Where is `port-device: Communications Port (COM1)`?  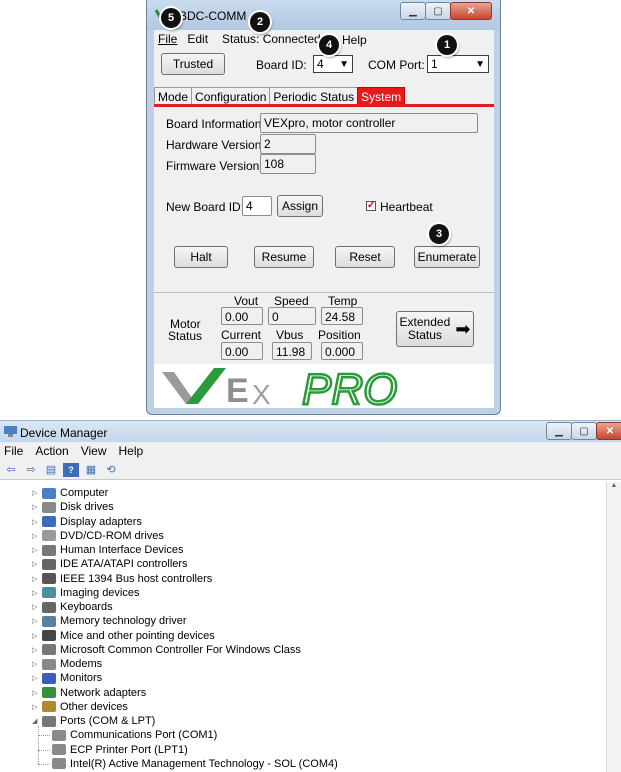
port-device: Communications Port (COM1) is located at coordinates (134, 735).